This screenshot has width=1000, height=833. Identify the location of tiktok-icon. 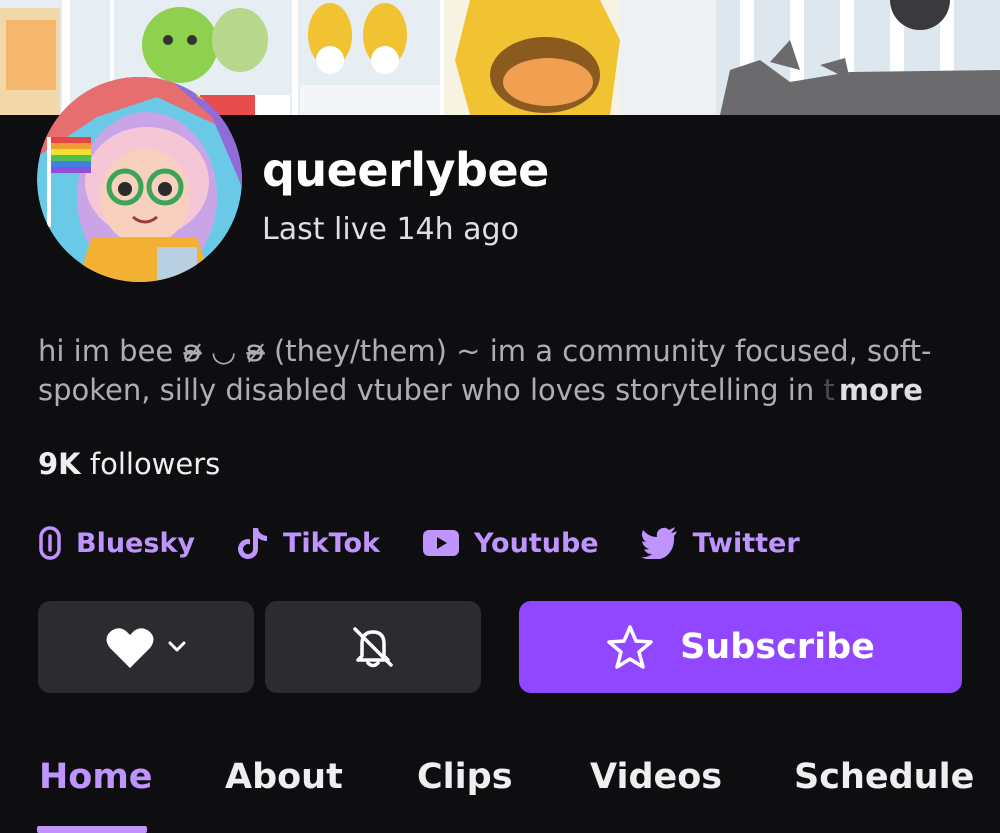
(253, 543).